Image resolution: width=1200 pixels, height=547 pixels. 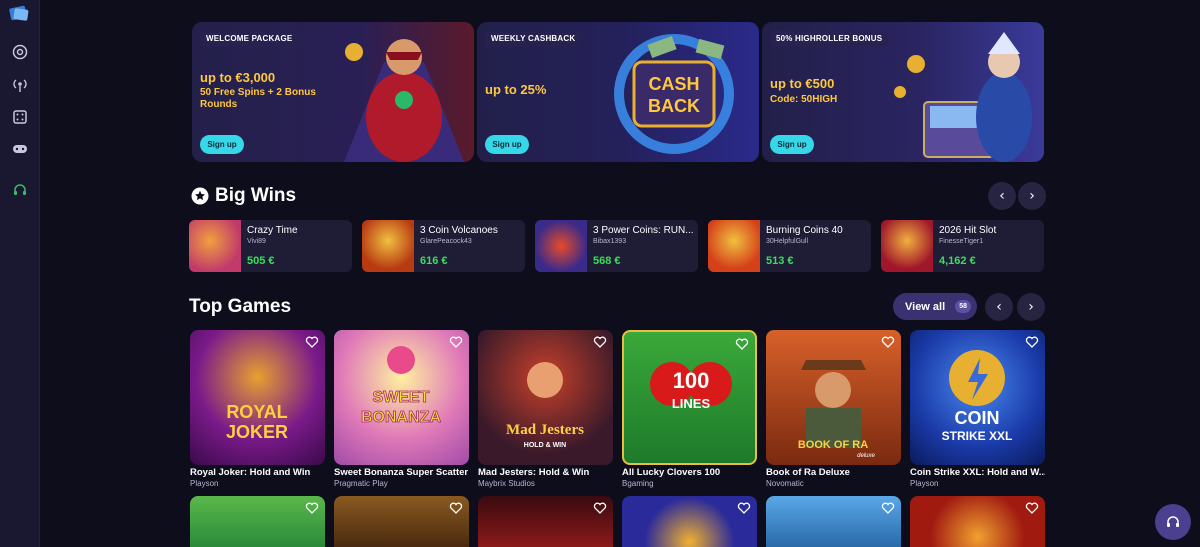 What do you see at coordinates (673, 84) in the screenshot?
I see `cashback-art-text: CASH` at bounding box center [673, 84].